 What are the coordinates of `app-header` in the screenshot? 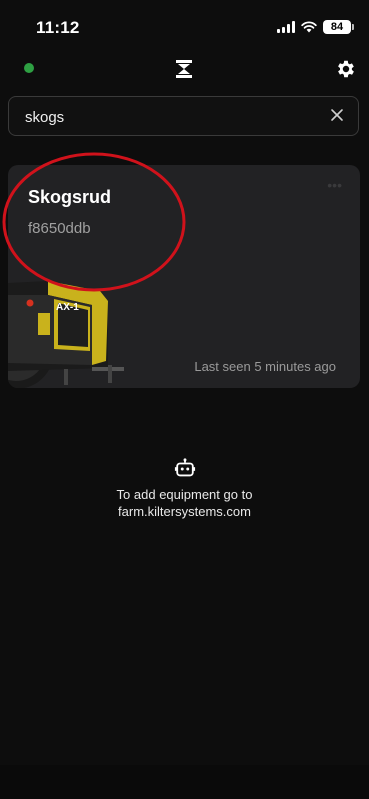 It's located at (184, 71).